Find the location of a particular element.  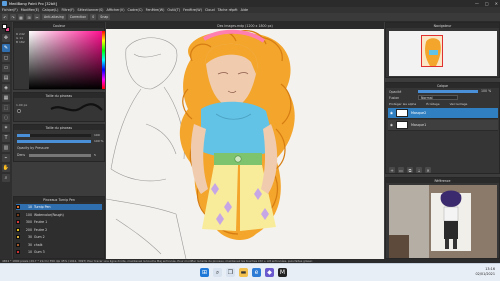

brush-list-item: 30 chalk is located at coordinates (59, 245).